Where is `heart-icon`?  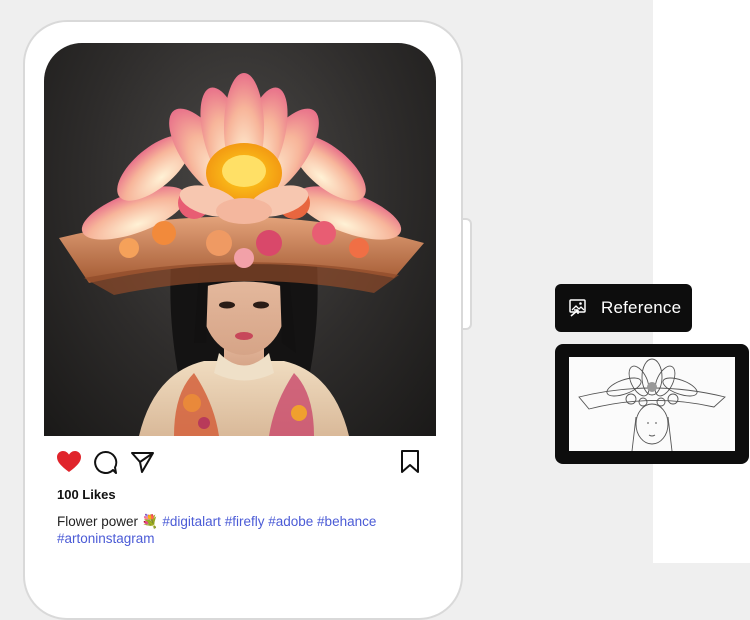
heart-icon is located at coordinates (69, 462).